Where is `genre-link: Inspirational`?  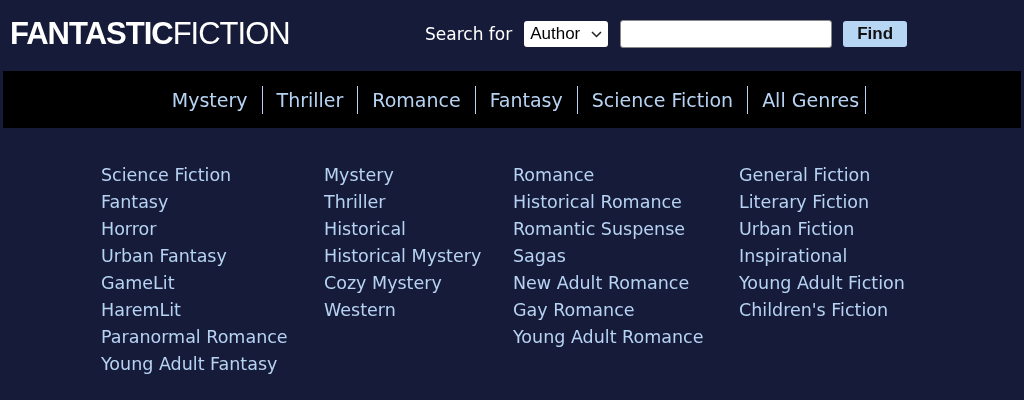 genre-link: Inspirational is located at coordinates (822, 256).